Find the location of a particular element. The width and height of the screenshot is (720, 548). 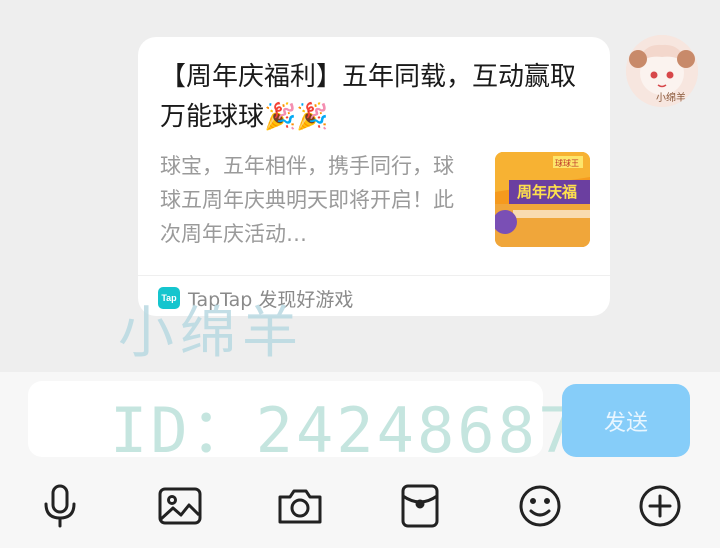

toolbar is located at coordinates (360, 503).